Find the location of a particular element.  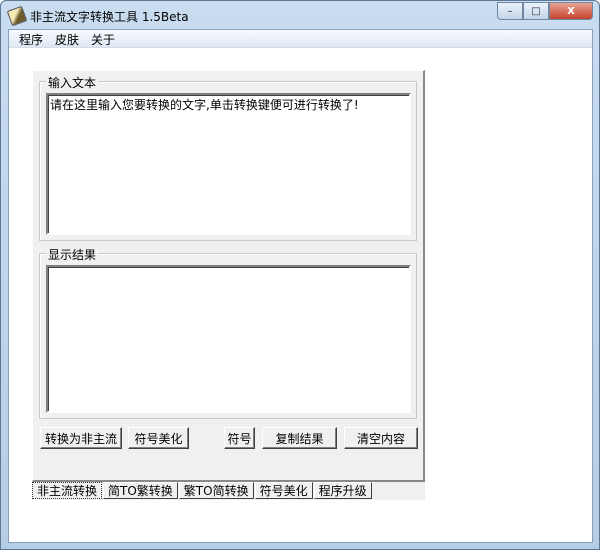

tab-symbol-beautify: 符号美化 is located at coordinates (283, 490).